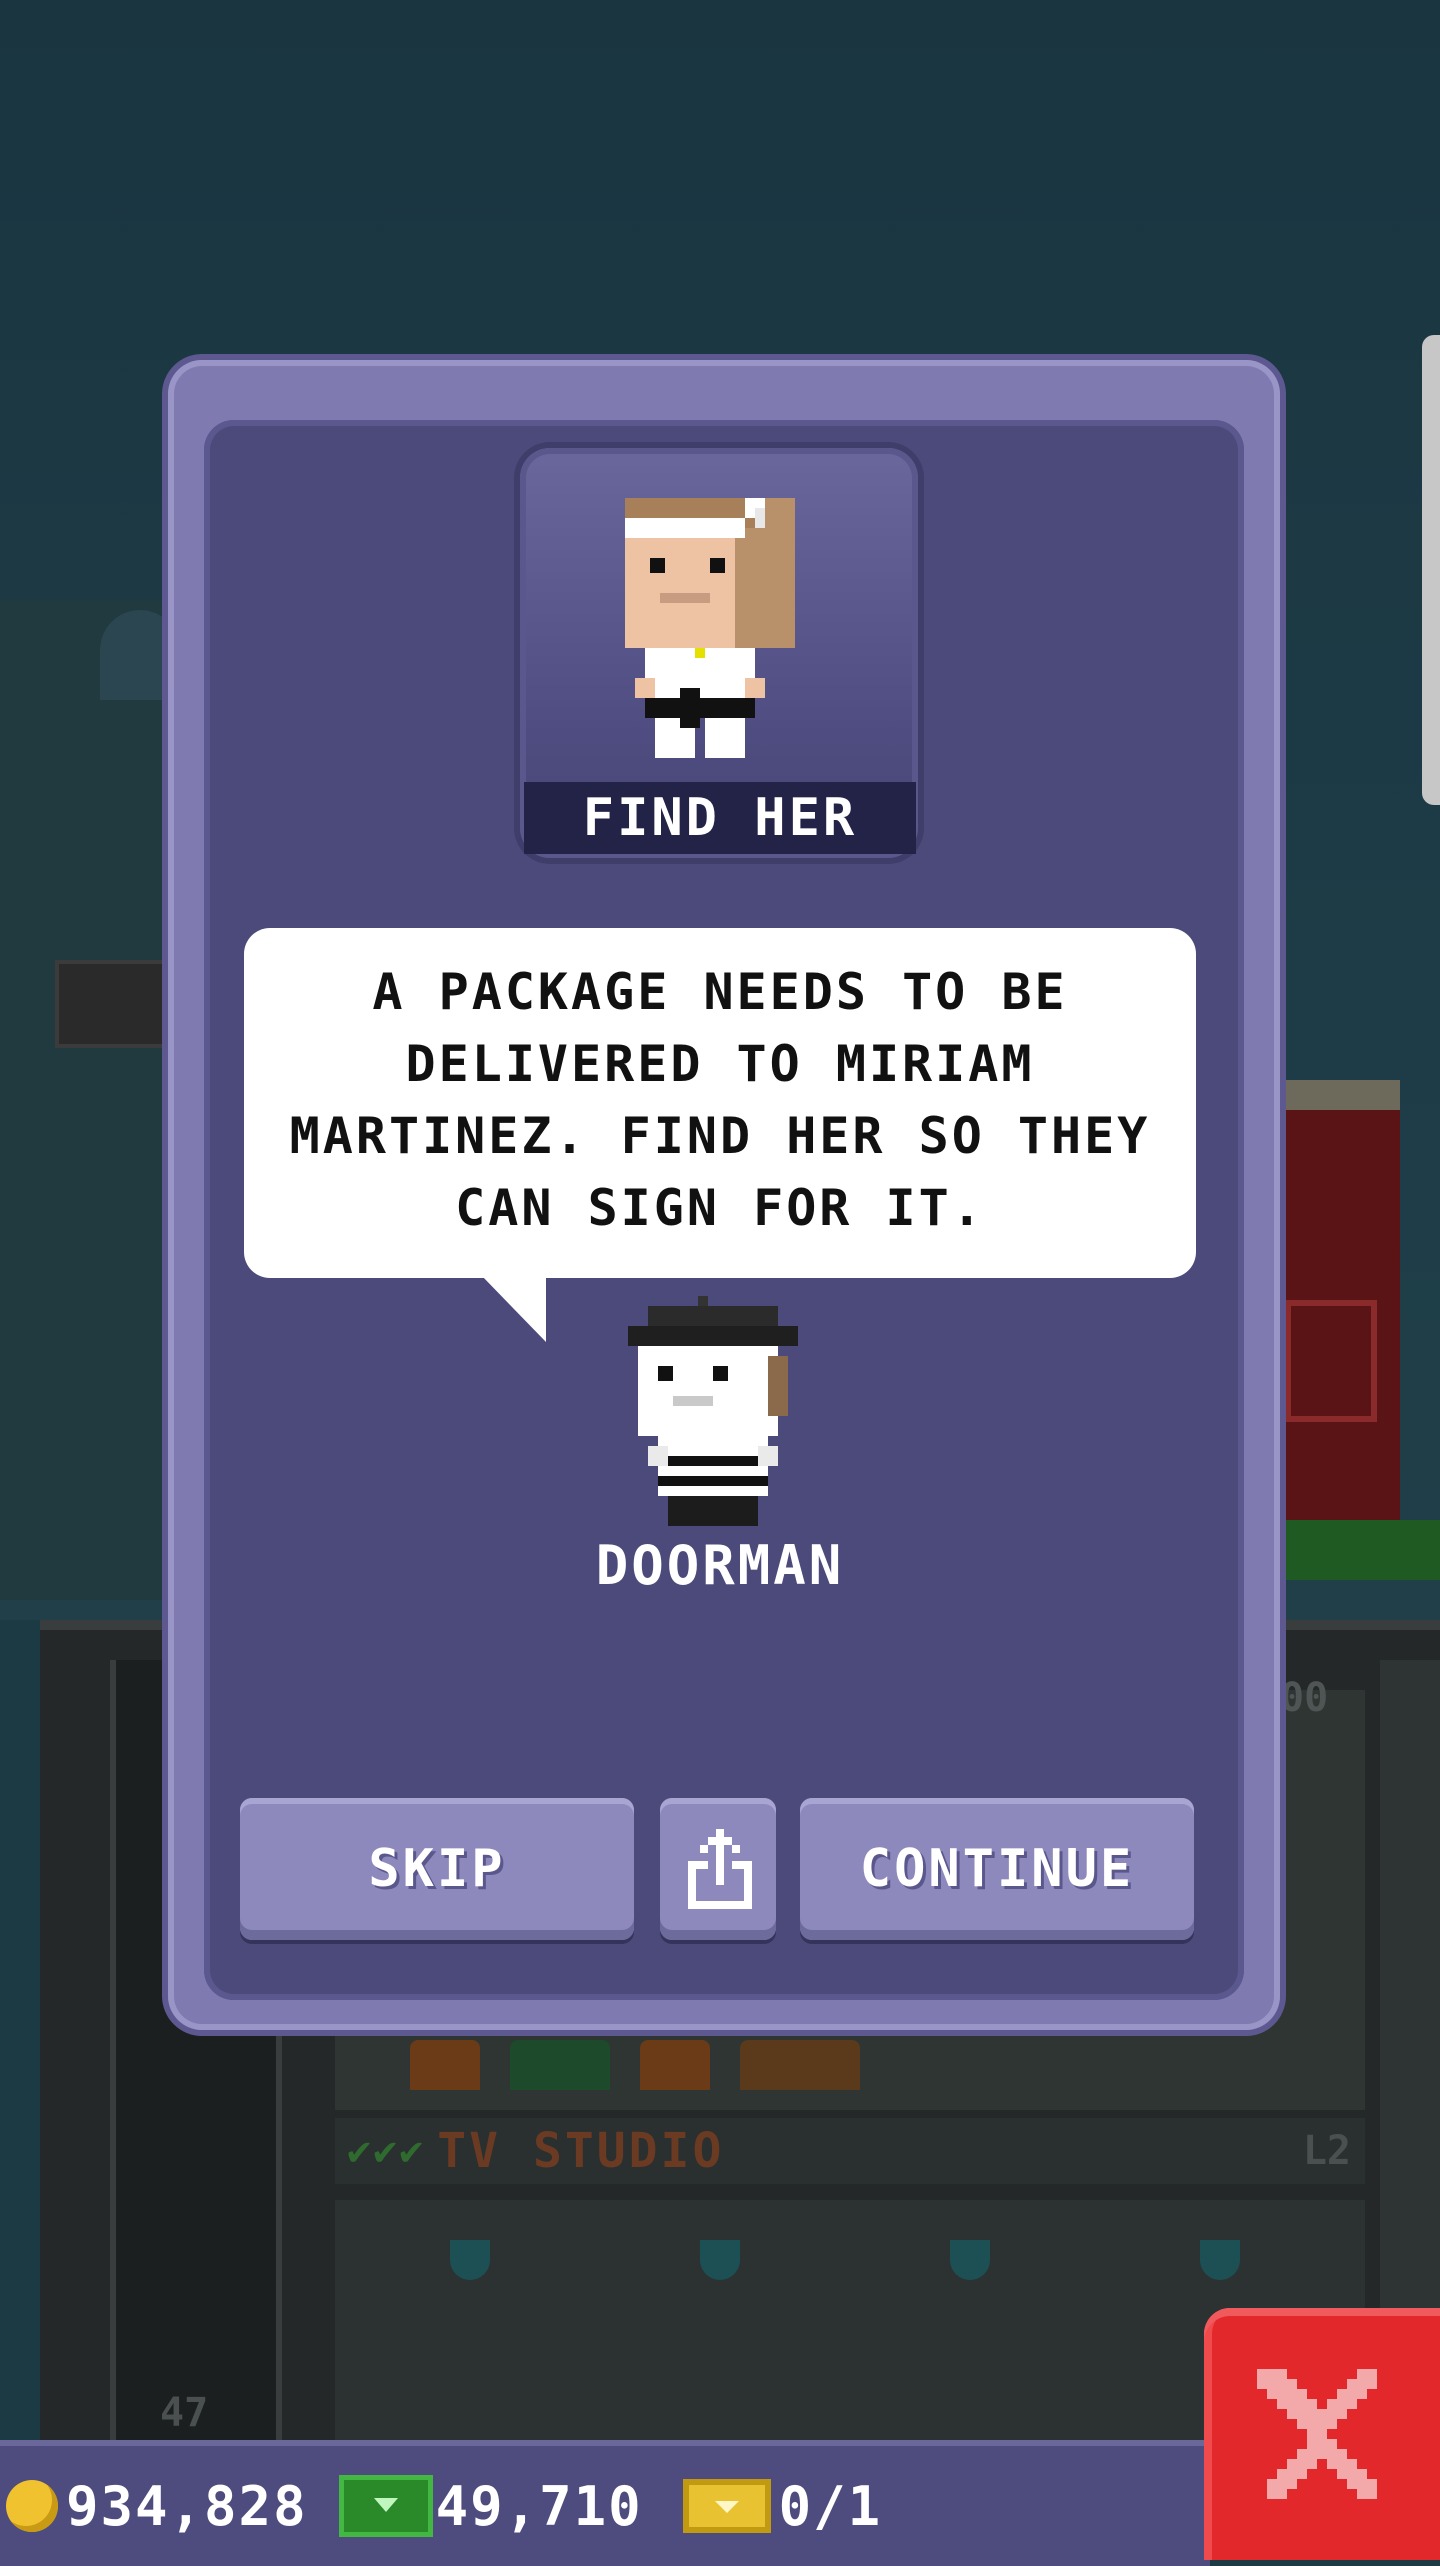 This screenshot has height=2566, width=1440. Describe the element at coordinates (187, 2506) in the screenshot. I see `coins-count: 934,828` at that location.